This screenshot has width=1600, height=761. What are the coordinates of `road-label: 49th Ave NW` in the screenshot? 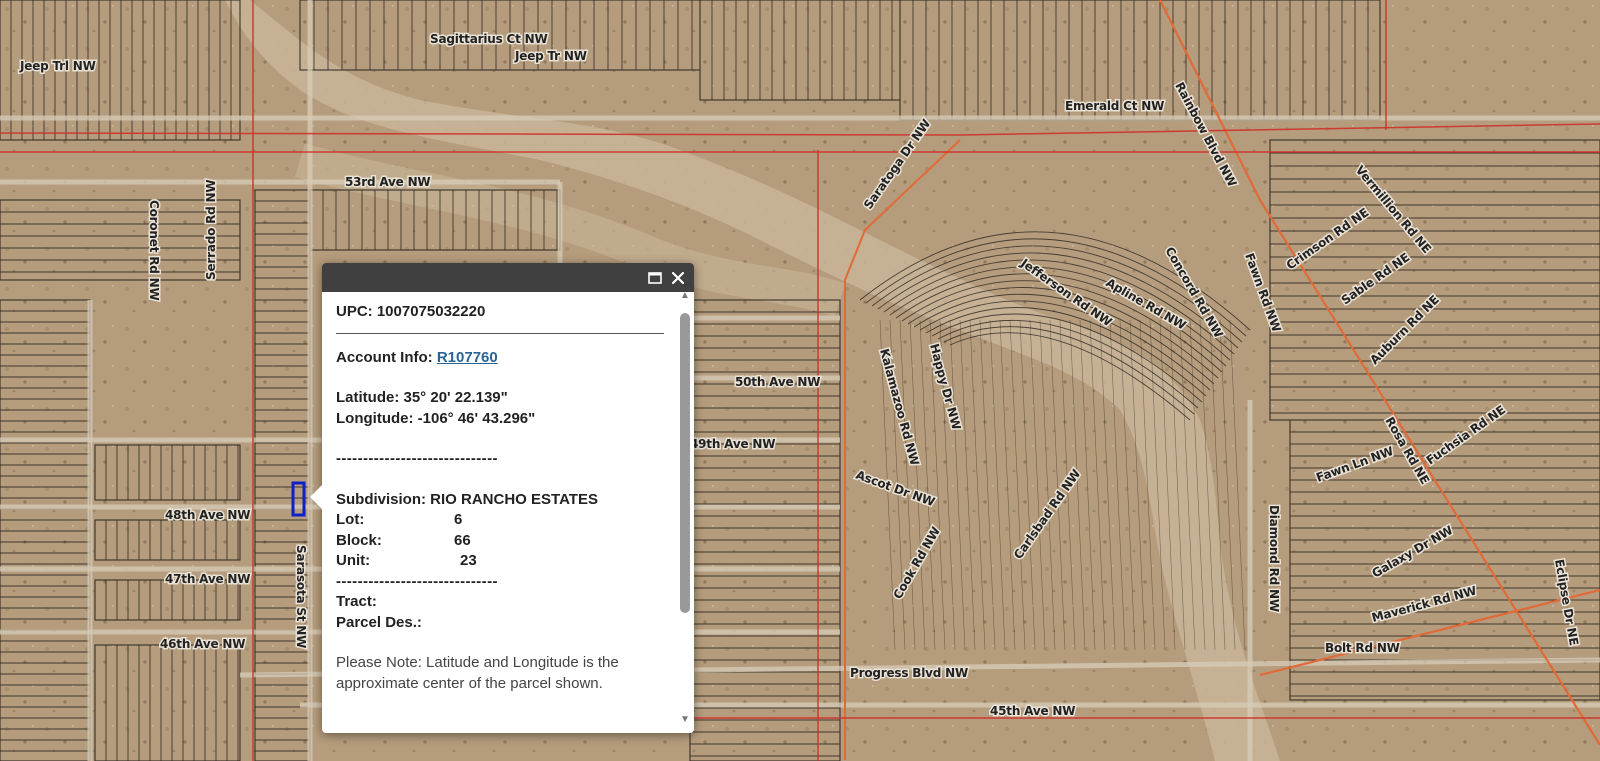 It's located at (732, 444).